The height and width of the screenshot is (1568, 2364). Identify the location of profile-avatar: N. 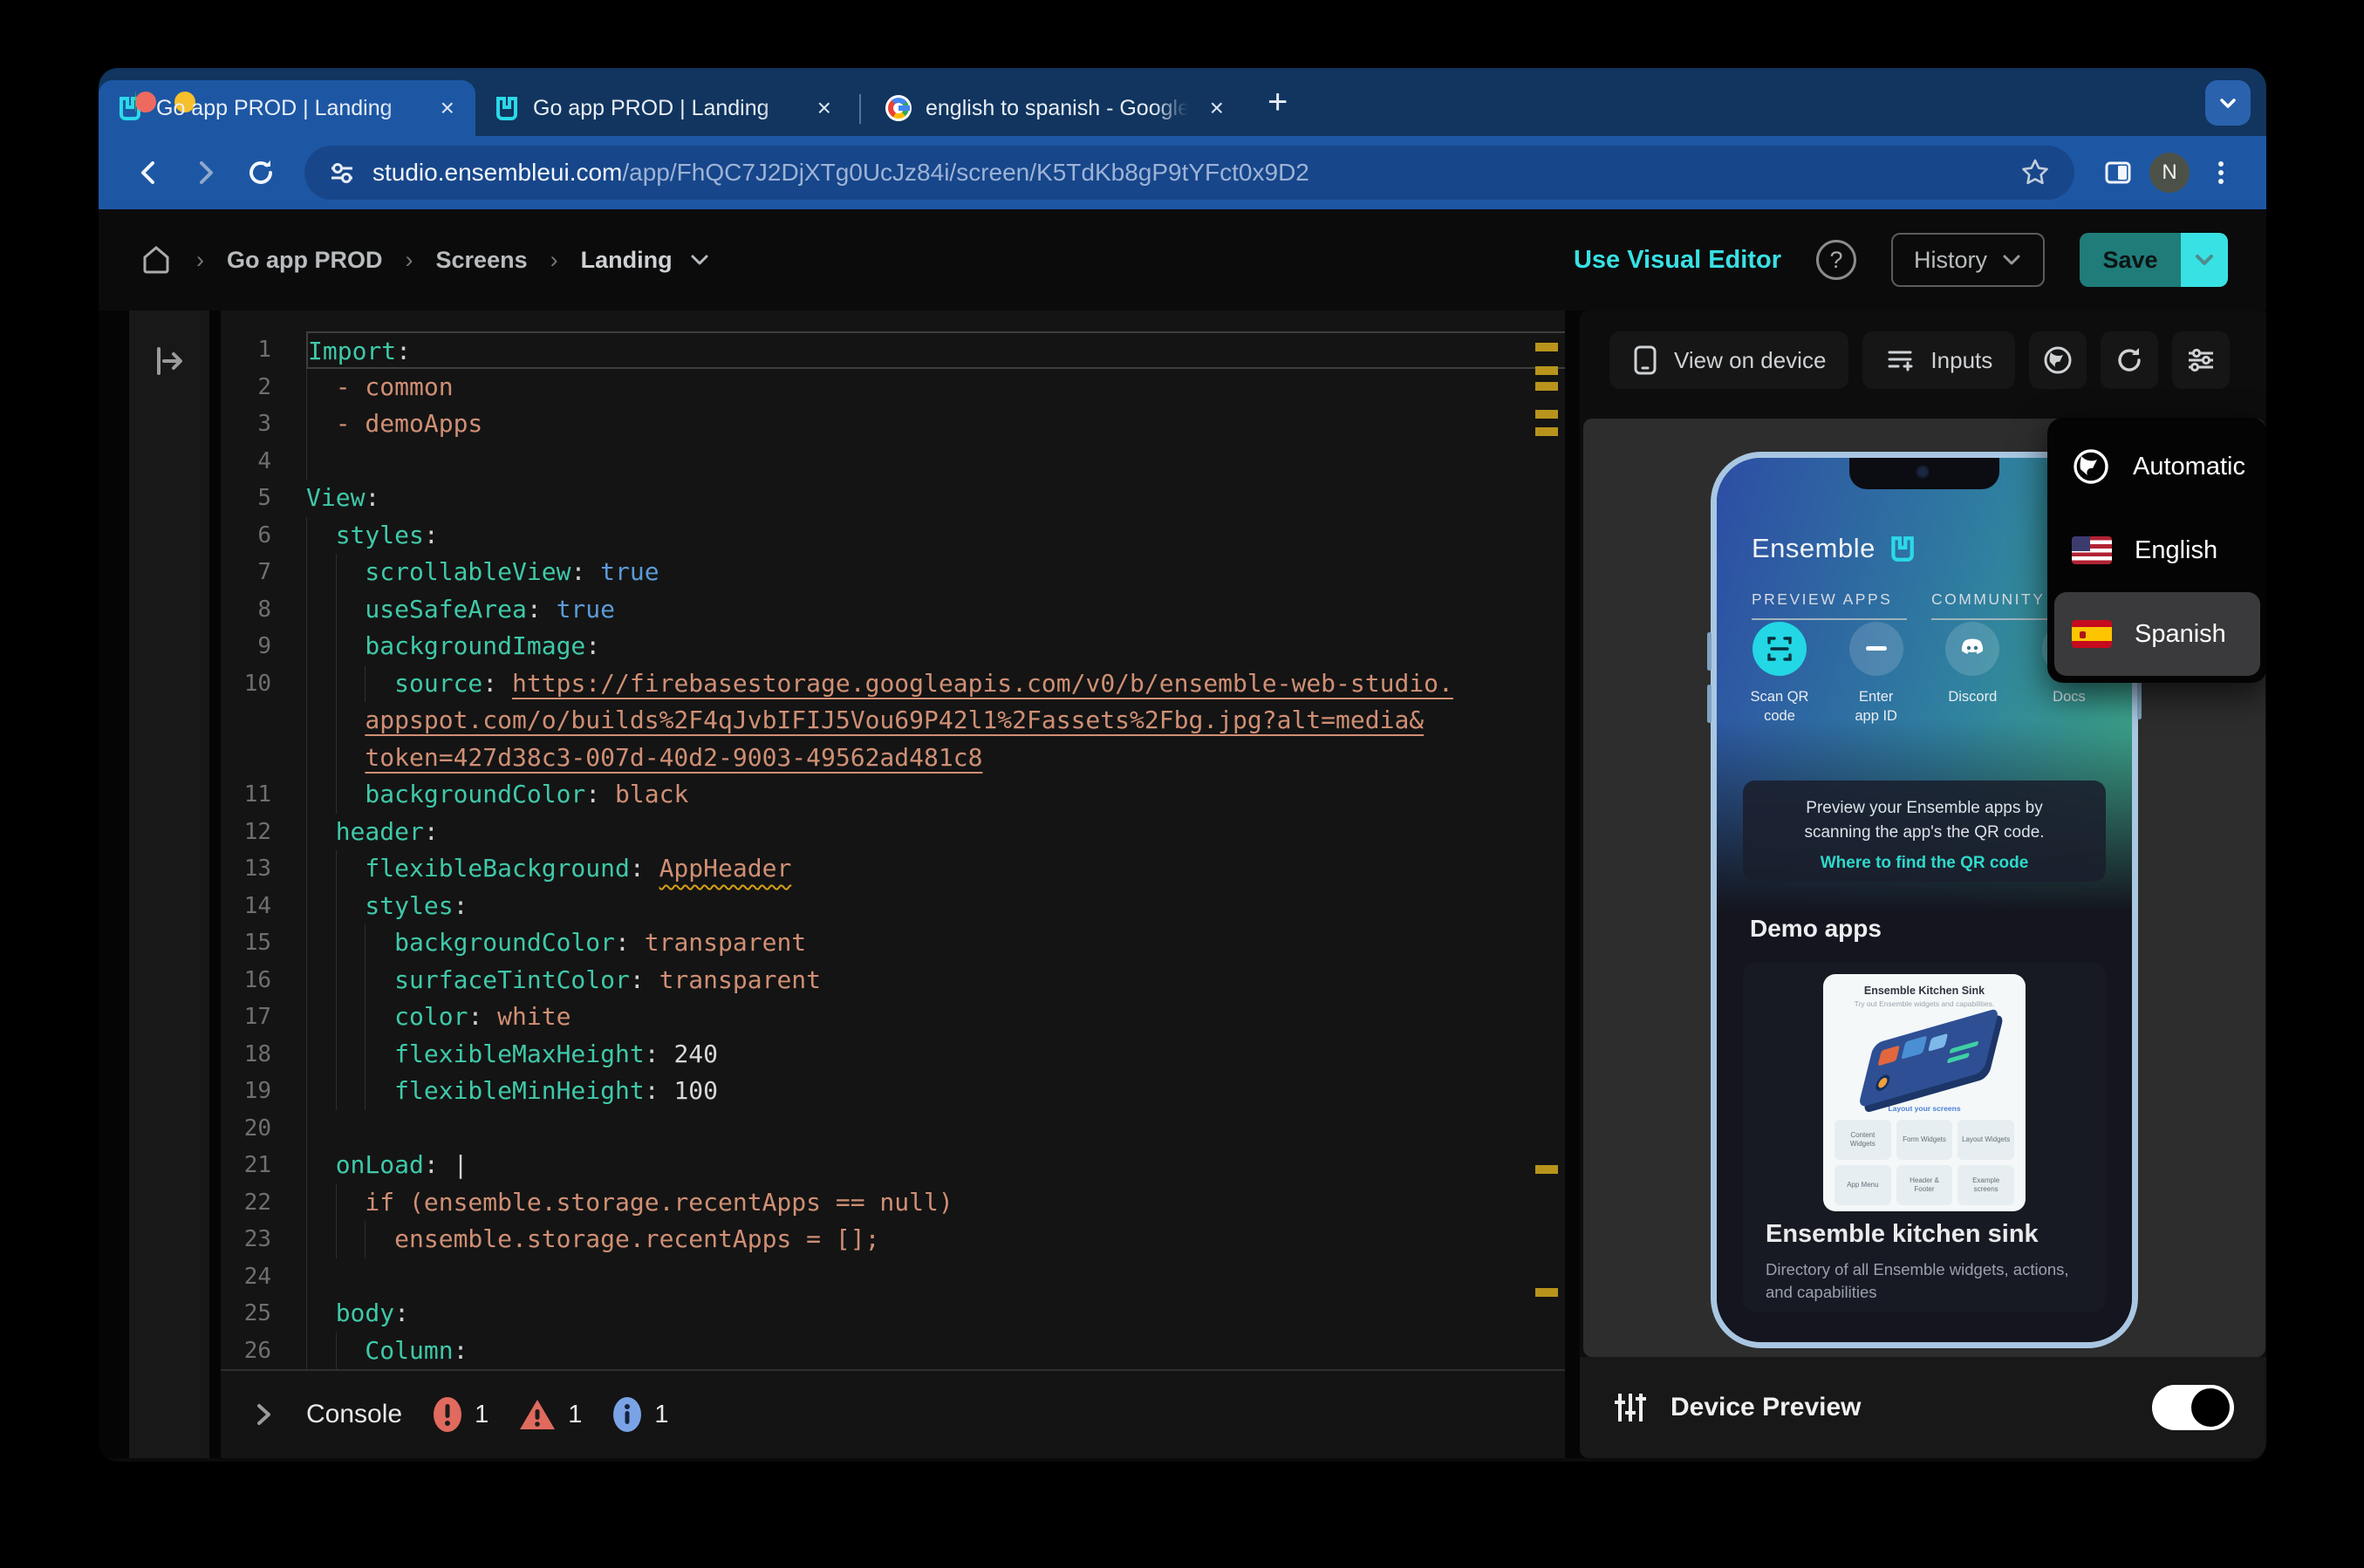
(2169, 173).